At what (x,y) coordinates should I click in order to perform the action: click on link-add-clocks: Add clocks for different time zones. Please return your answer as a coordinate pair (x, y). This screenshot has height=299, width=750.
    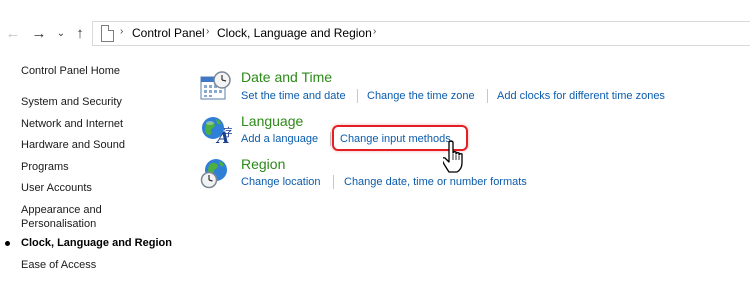
    Looking at the image, I should click on (581, 96).